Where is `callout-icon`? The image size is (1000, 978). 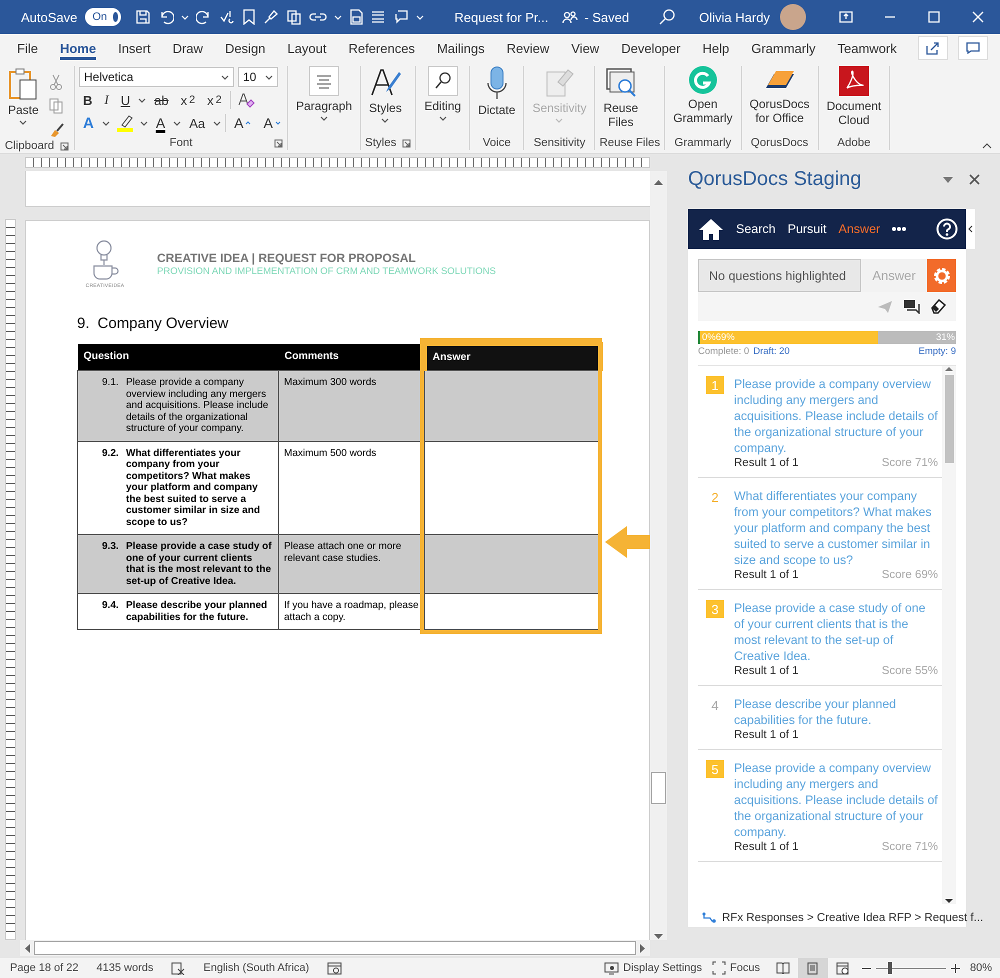 callout-icon is located at coordinates (401, 17).